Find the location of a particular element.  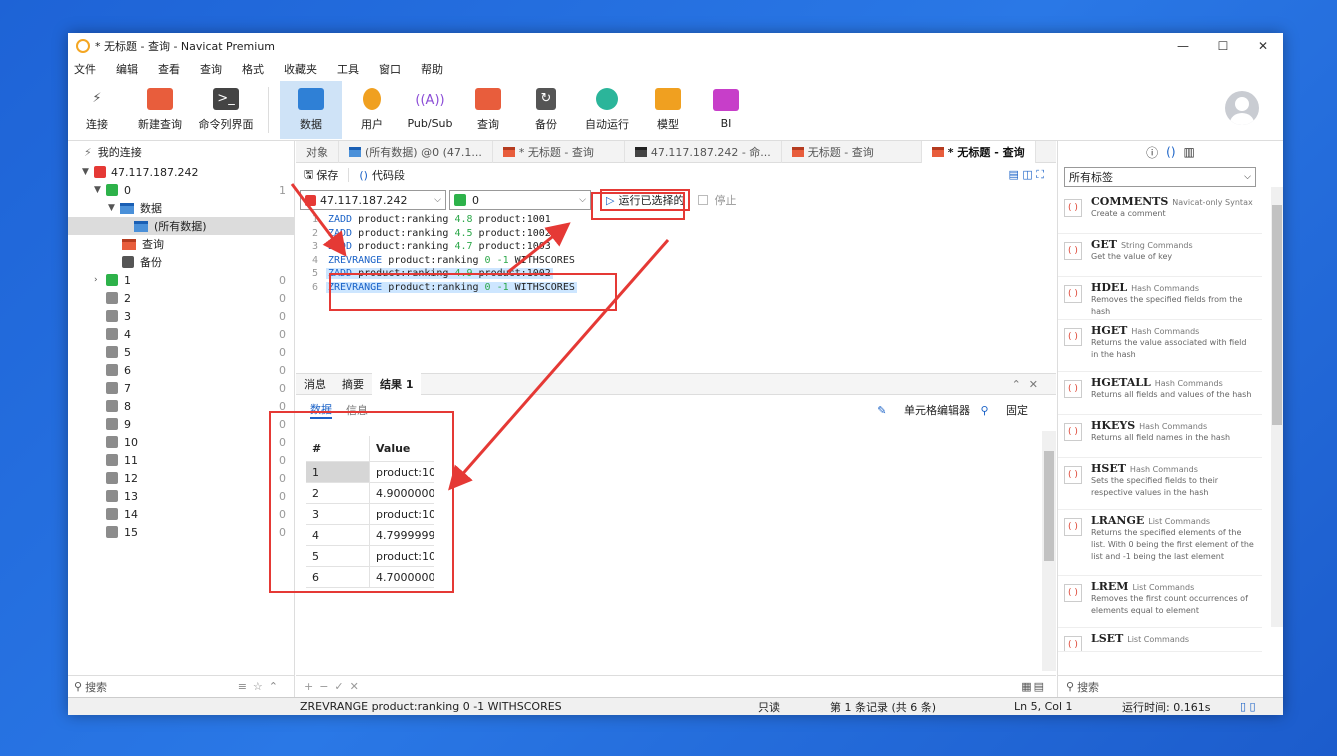

argument: WITHSCORES is located at coordinates (541, 260).